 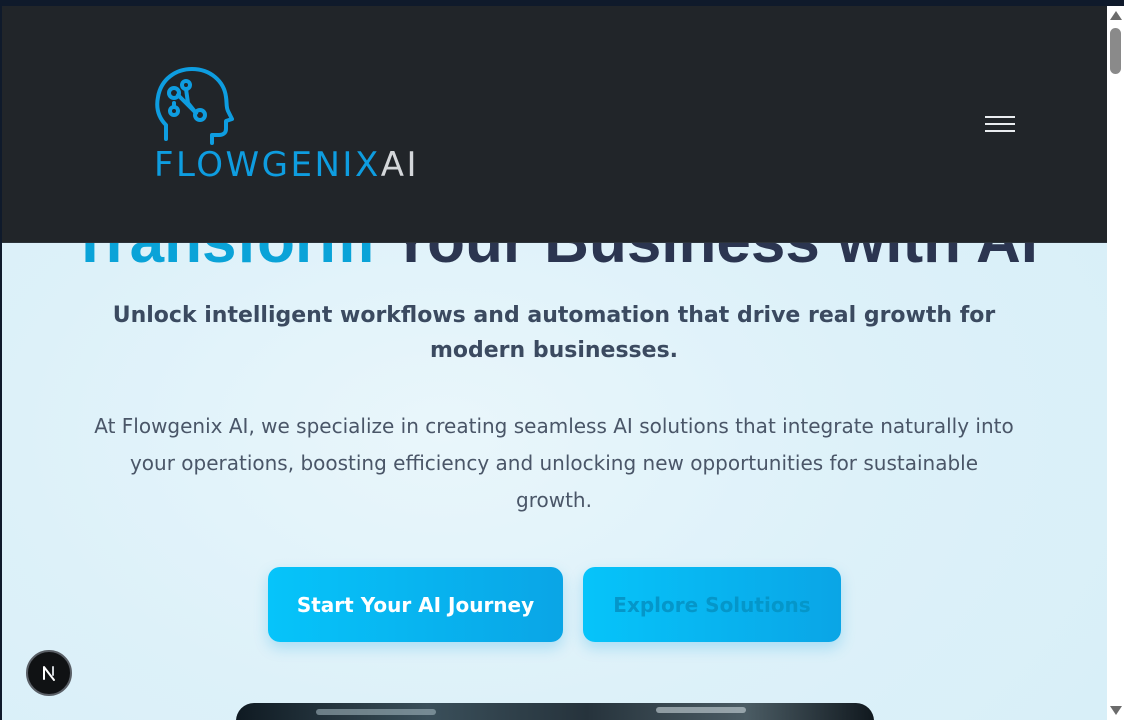 What do you see at coordinates (1115, 363) in the screenshot?
I see `vertical-scrollbar` at bounding box center [1115, 363].